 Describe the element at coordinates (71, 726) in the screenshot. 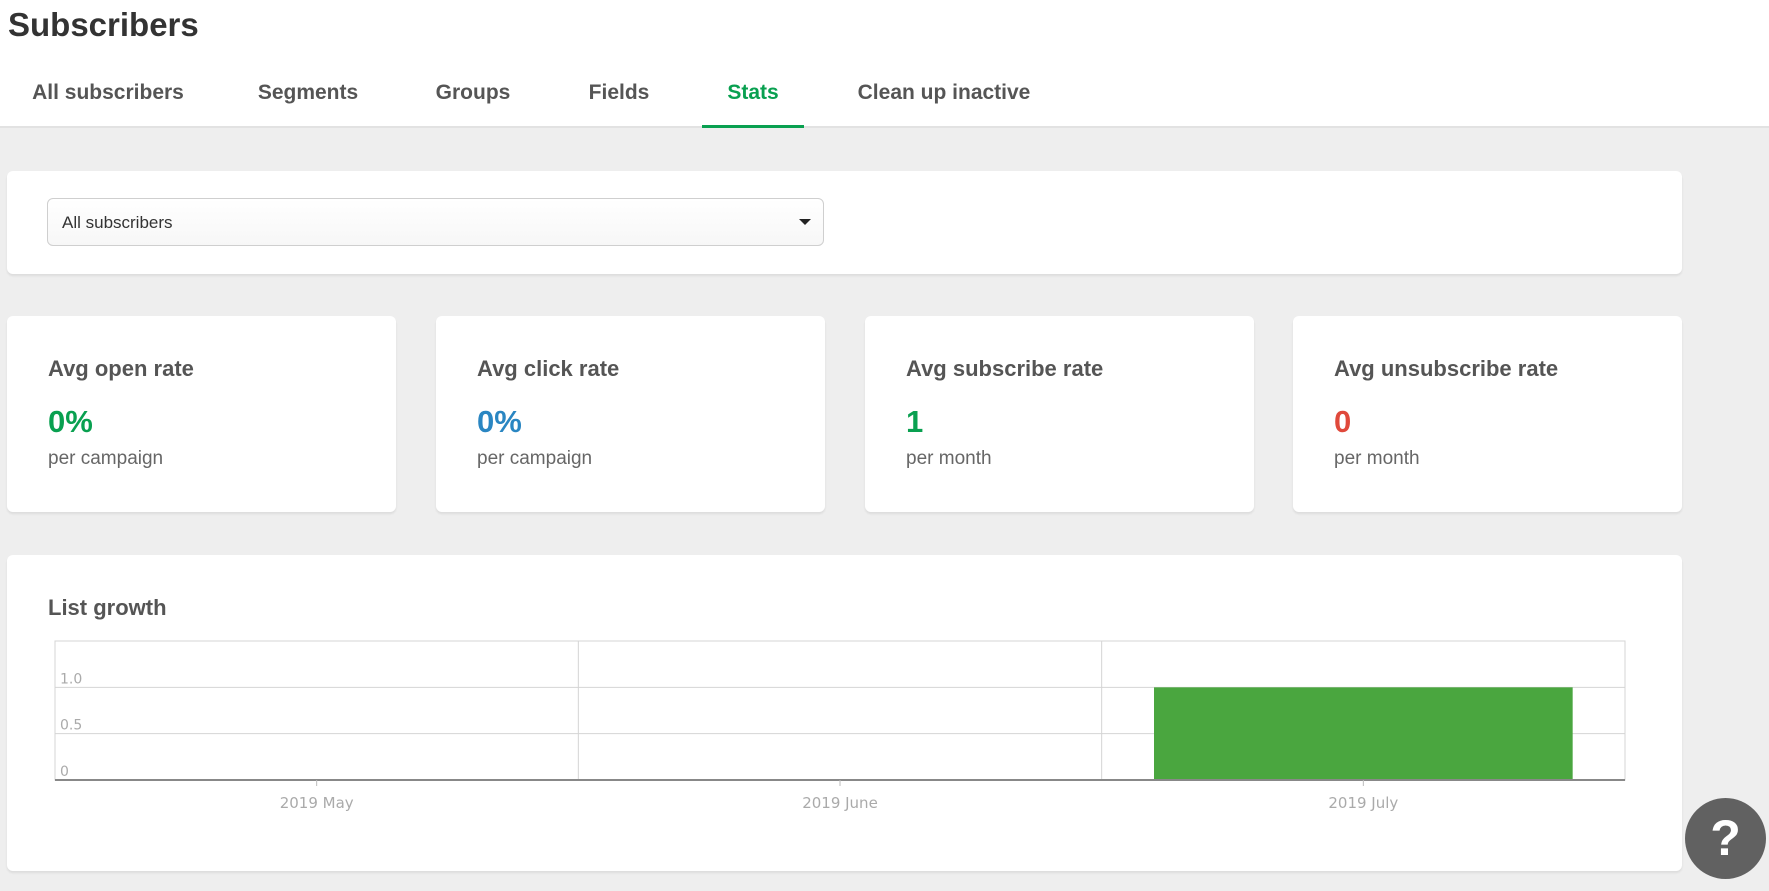

I see `y-tick-label: 0.5` at that location.